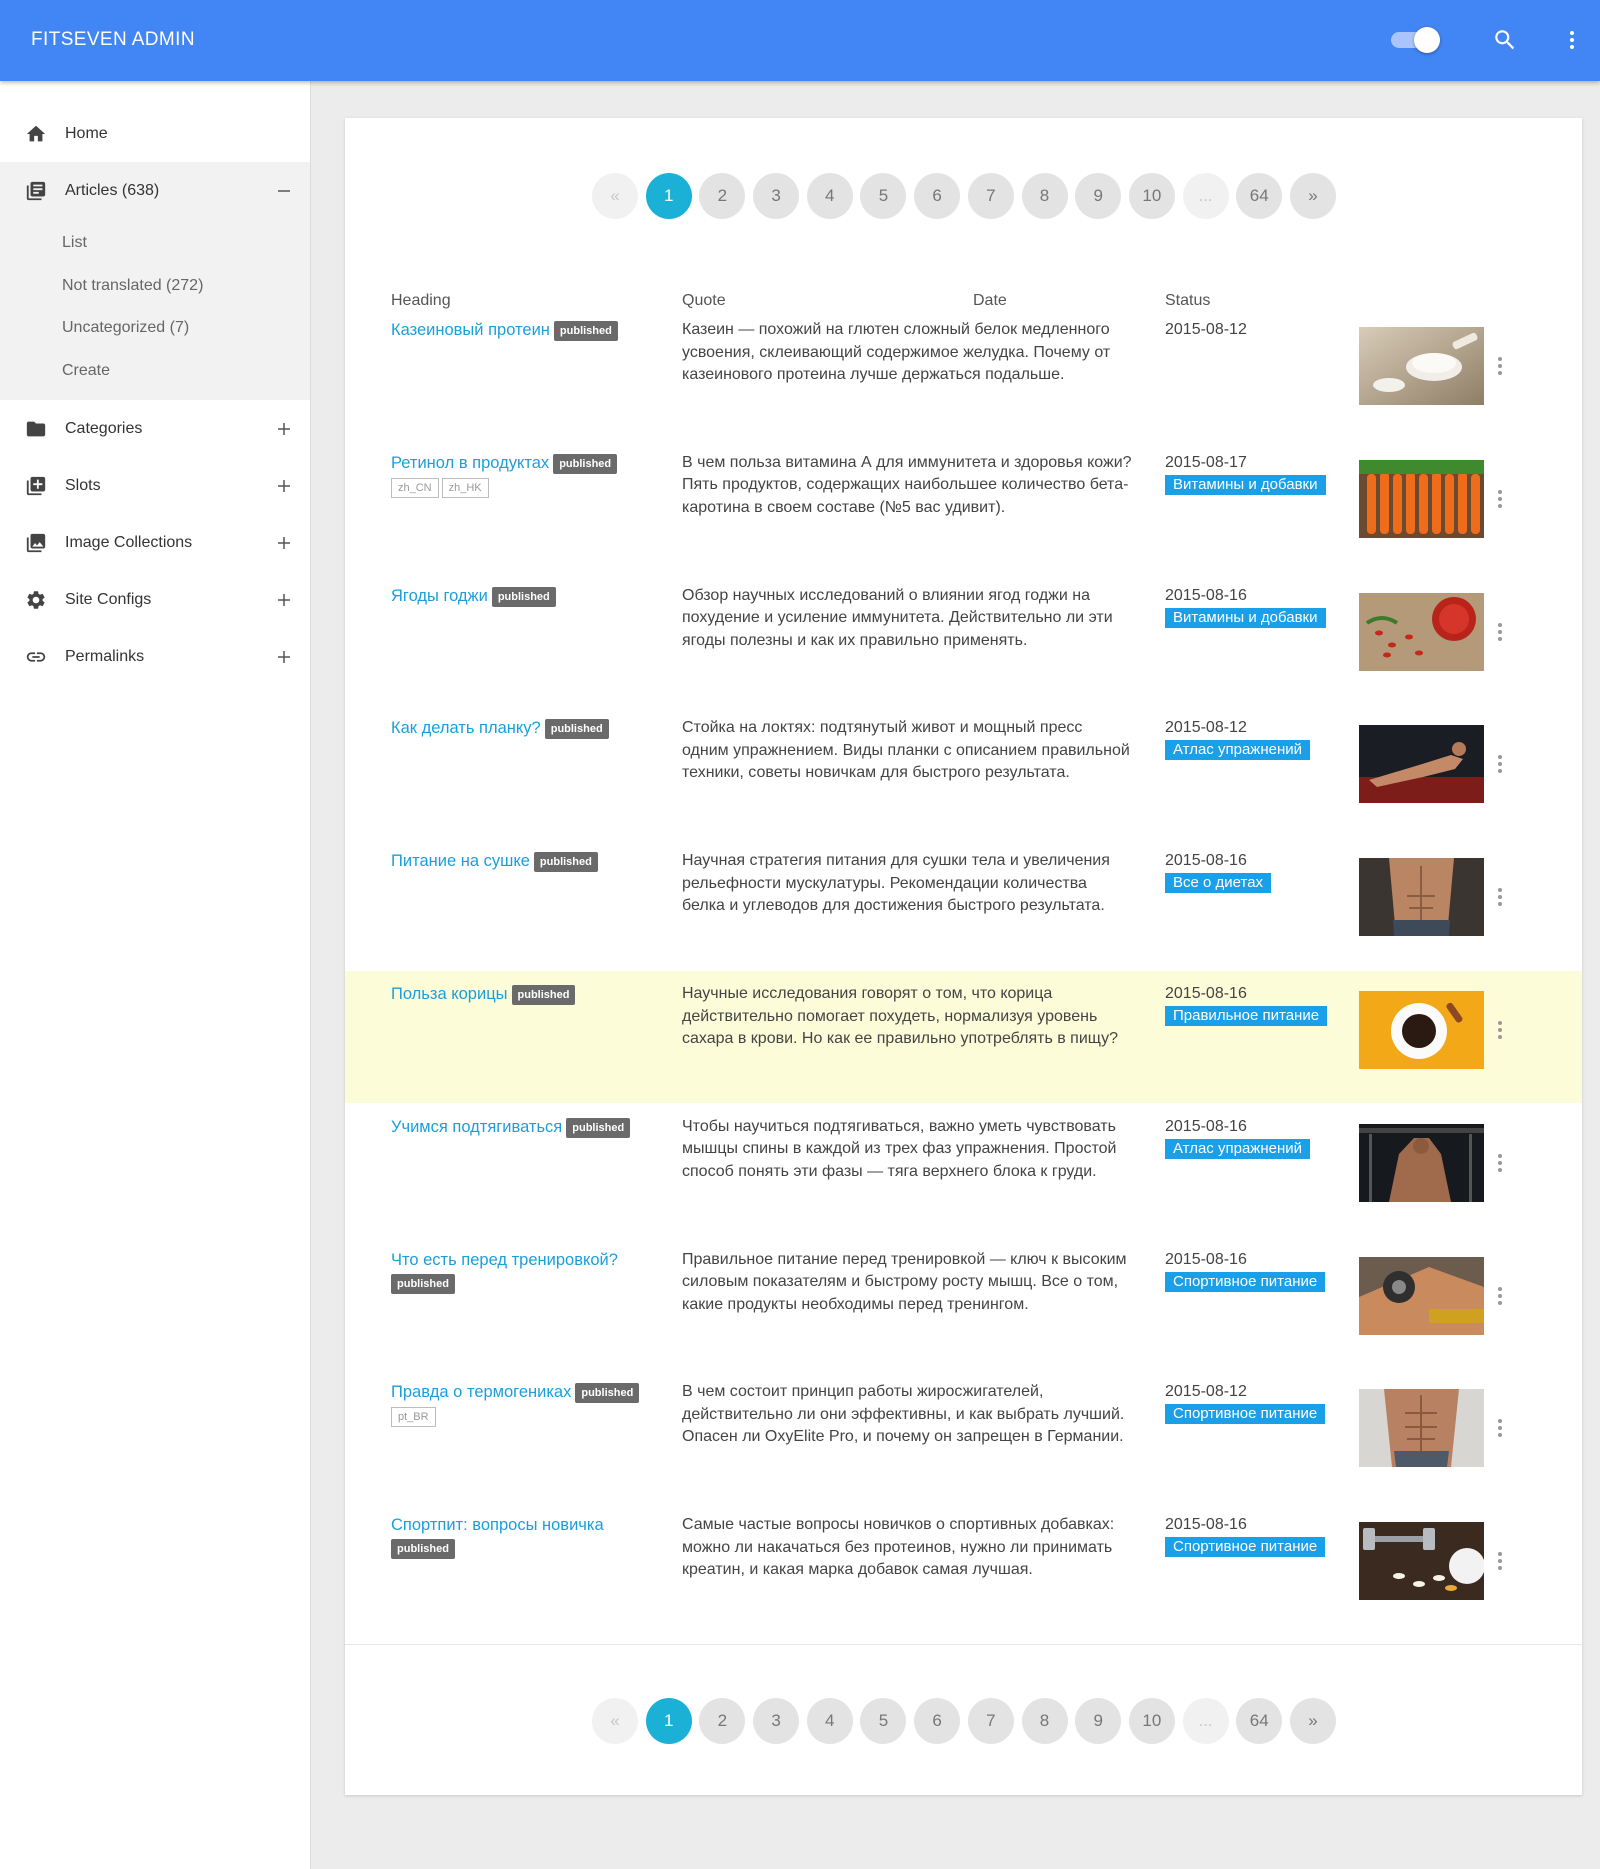  I want to click on subnav-item-list: List, so click(155, 243).